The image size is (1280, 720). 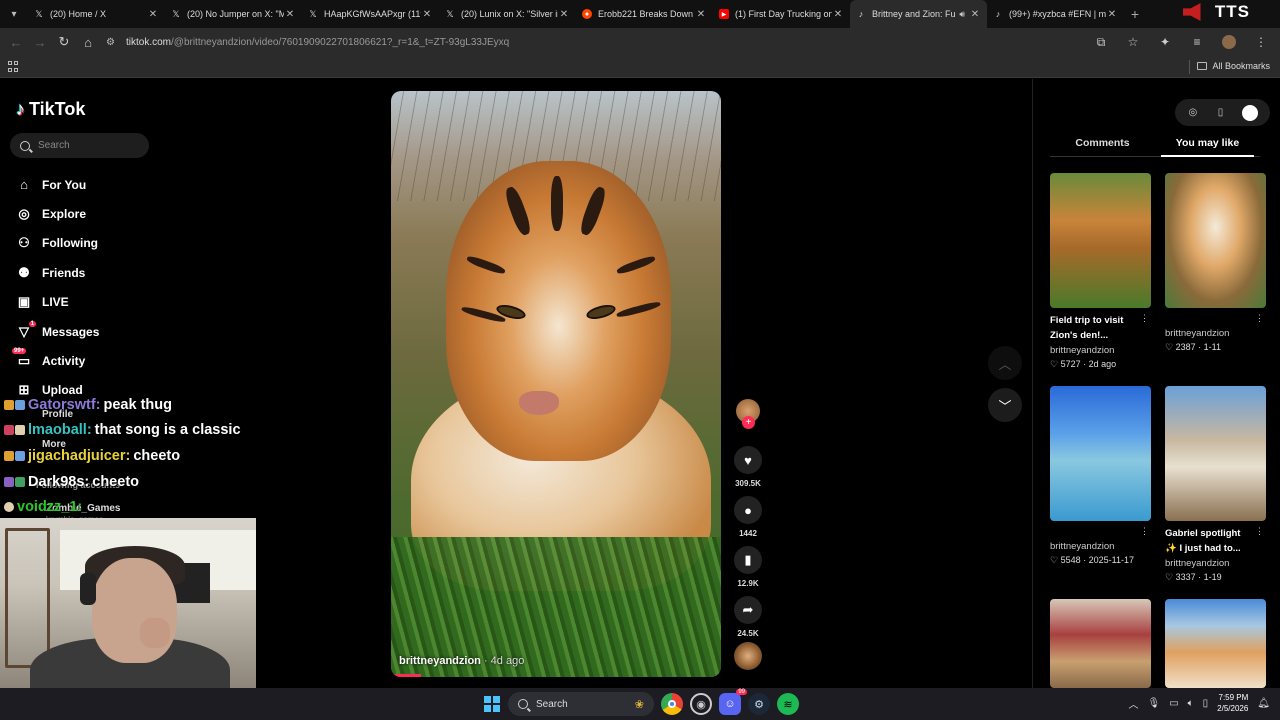 I want to click on bookmark-star-icon: ☆, so click(x=1133, y=42).